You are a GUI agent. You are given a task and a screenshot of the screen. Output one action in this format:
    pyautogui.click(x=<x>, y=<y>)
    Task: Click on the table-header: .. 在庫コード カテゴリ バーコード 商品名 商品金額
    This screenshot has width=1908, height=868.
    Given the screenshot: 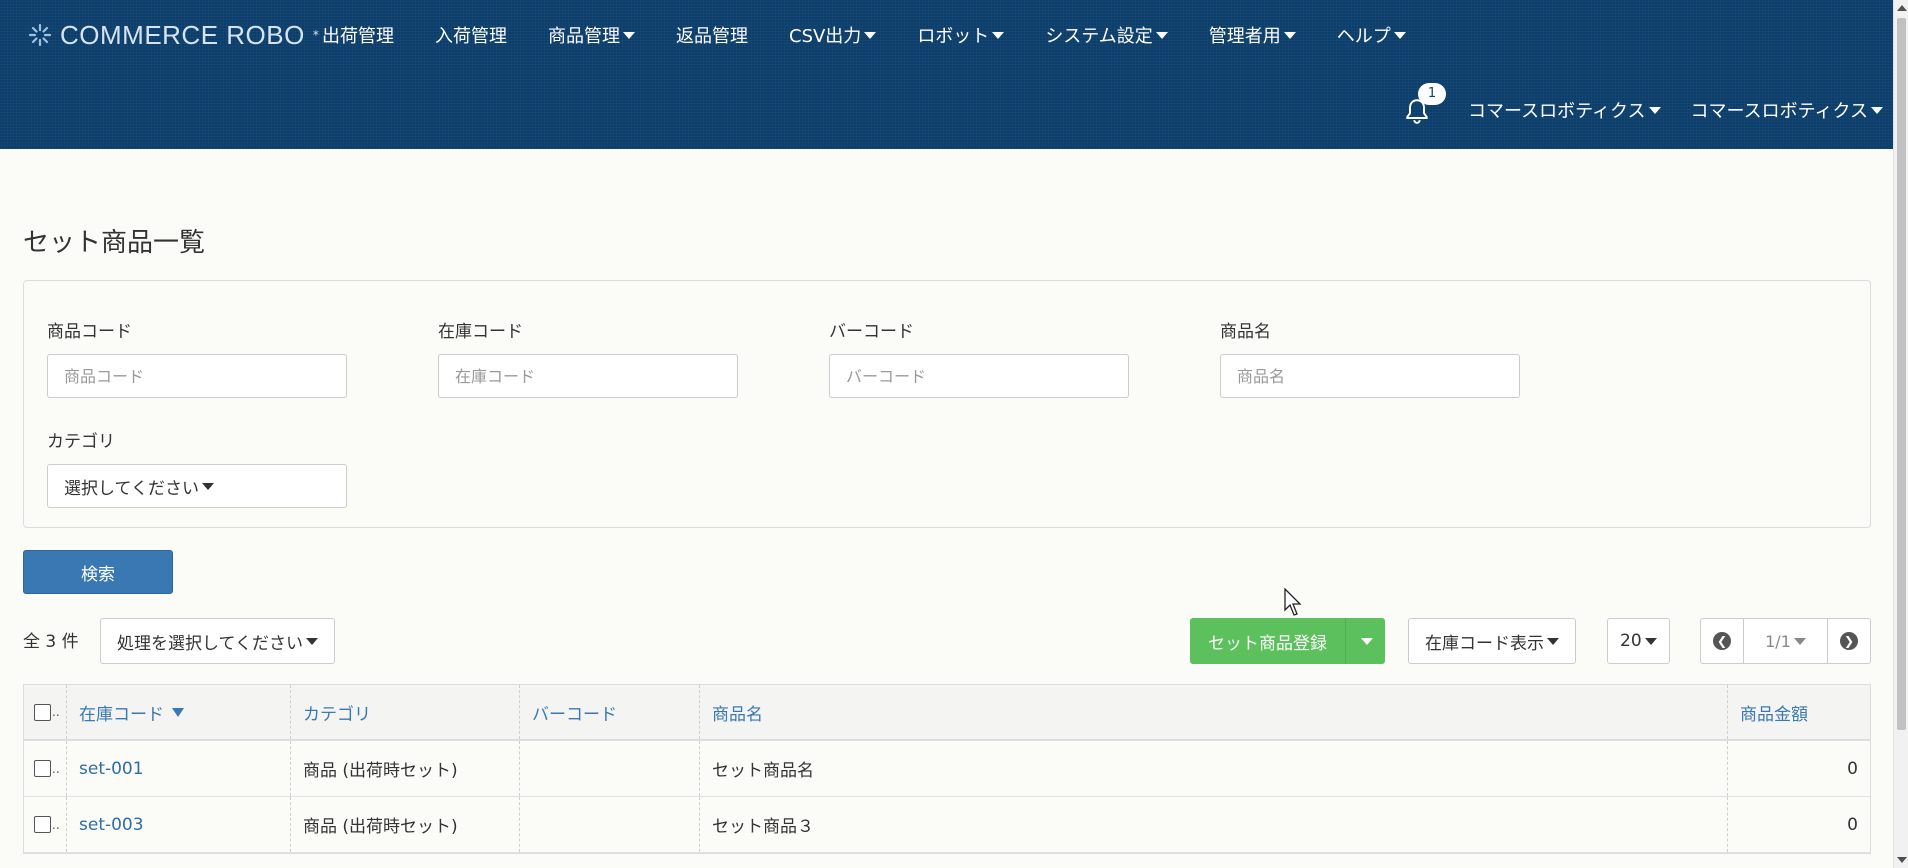 What is the action you would take?
    pyautogui.click(x=947, y=713)
    